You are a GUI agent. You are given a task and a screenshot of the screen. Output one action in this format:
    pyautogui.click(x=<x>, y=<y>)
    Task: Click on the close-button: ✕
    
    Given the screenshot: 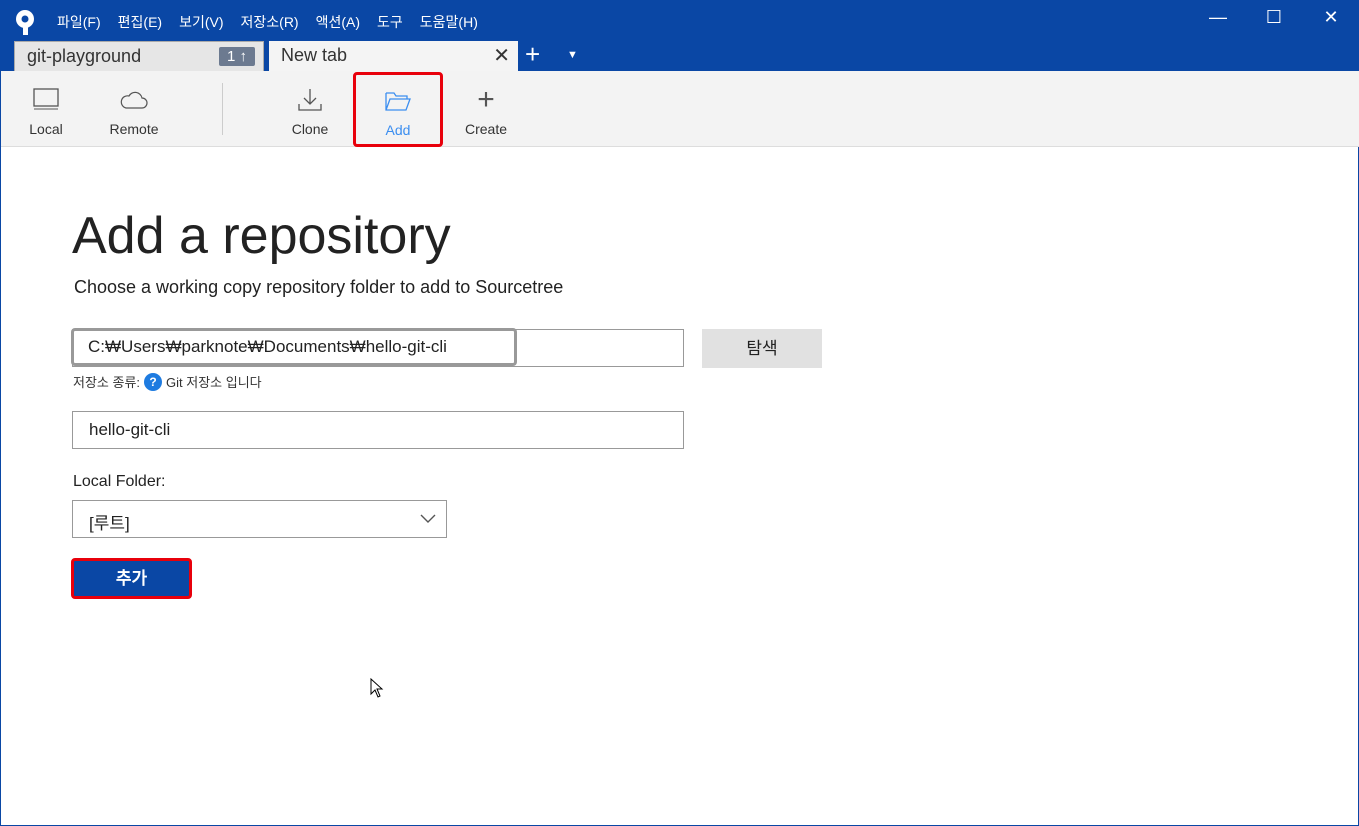 What is the action you would take?
    pyautogui.click(x=1331, y=20)
    